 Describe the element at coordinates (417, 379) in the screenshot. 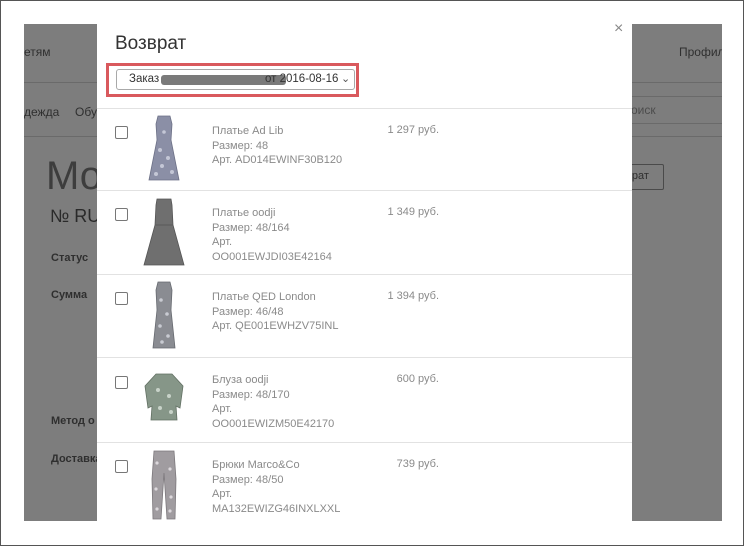

I see `item-price: 600 руб.` at that location.